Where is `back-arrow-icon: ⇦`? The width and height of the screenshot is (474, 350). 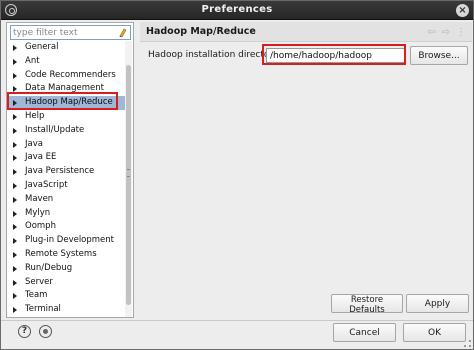
back-arrow-icon: ⇦ is located at coordinates (431, 32).